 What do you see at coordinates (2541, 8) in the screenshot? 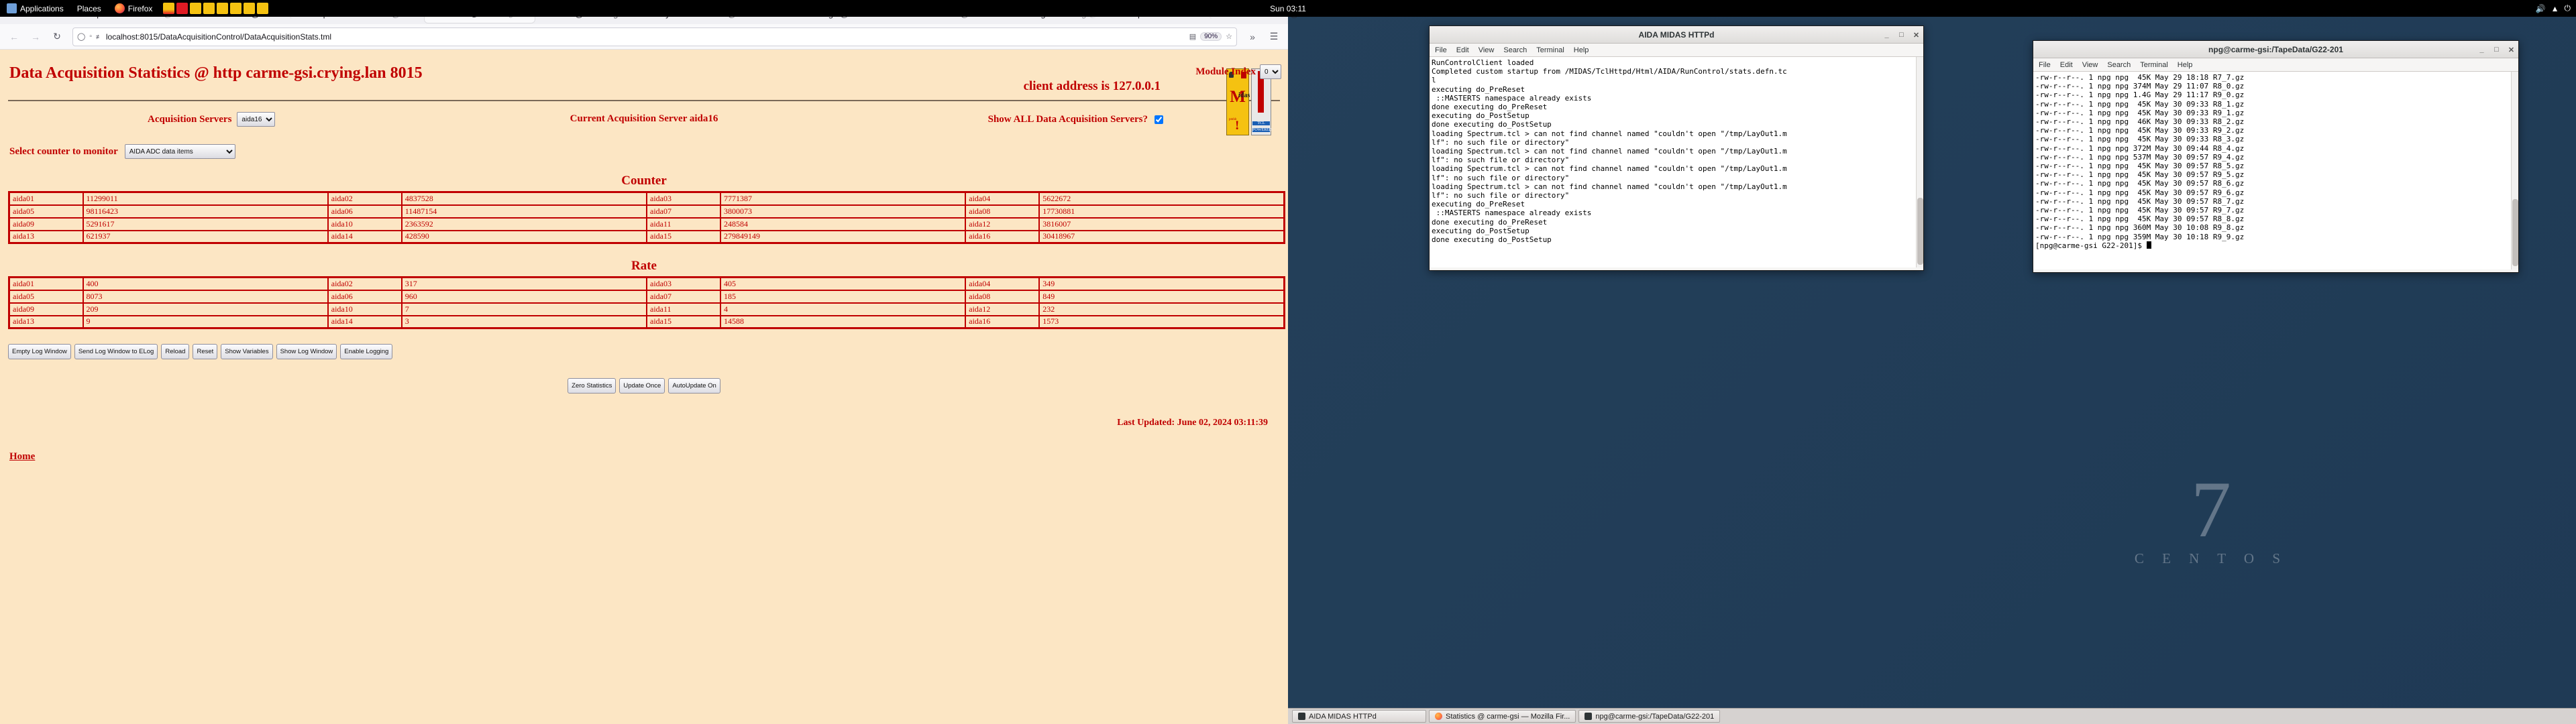
I see `volume-icon: 🔊` at bounding box center [2541, 8].